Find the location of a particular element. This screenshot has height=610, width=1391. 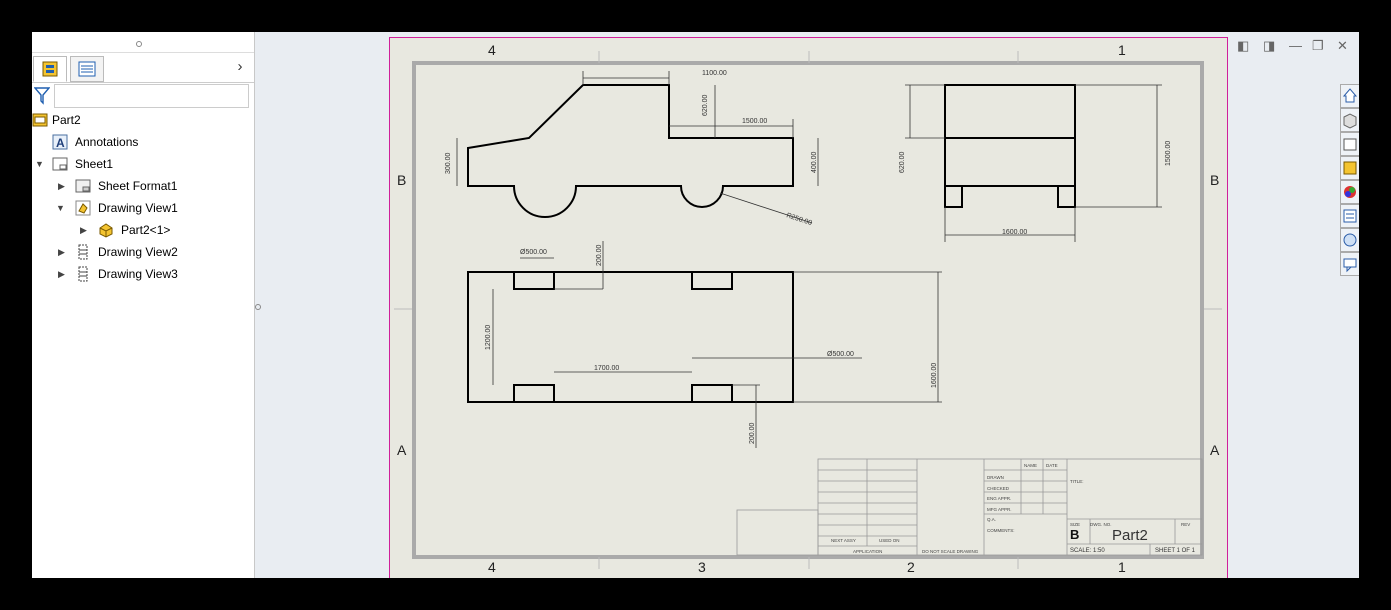

tree-item-drawing-view1: ▼ Drawing View1 is located at coordinates (142, 208).